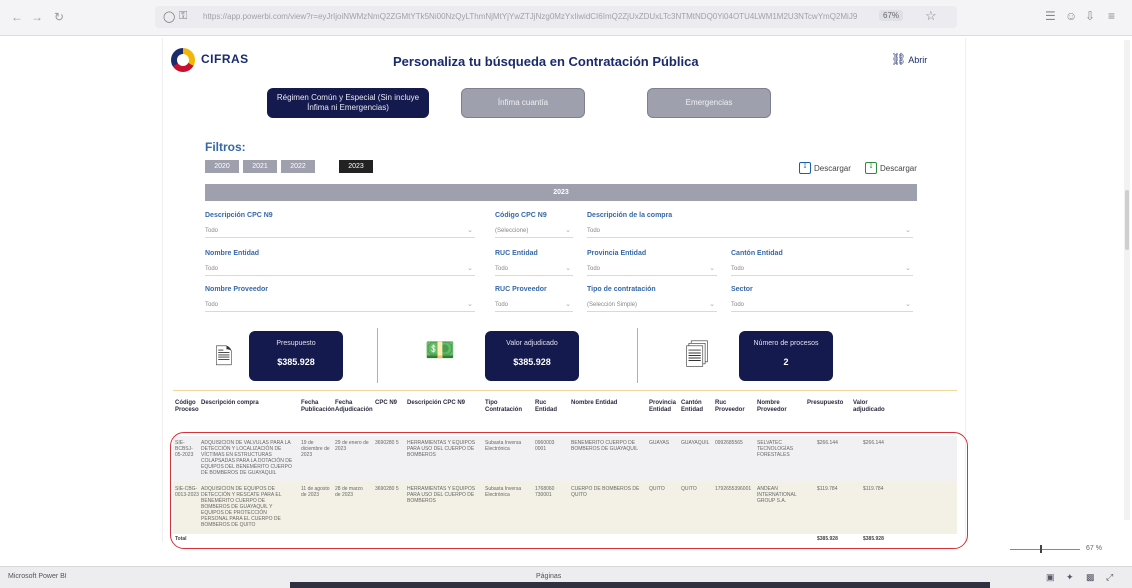  What do you see at coordinates (630, 215) in the screenshot?
I see `filter-label-desc-compra: Descripción de la compra` at bounding box center [630, 215].